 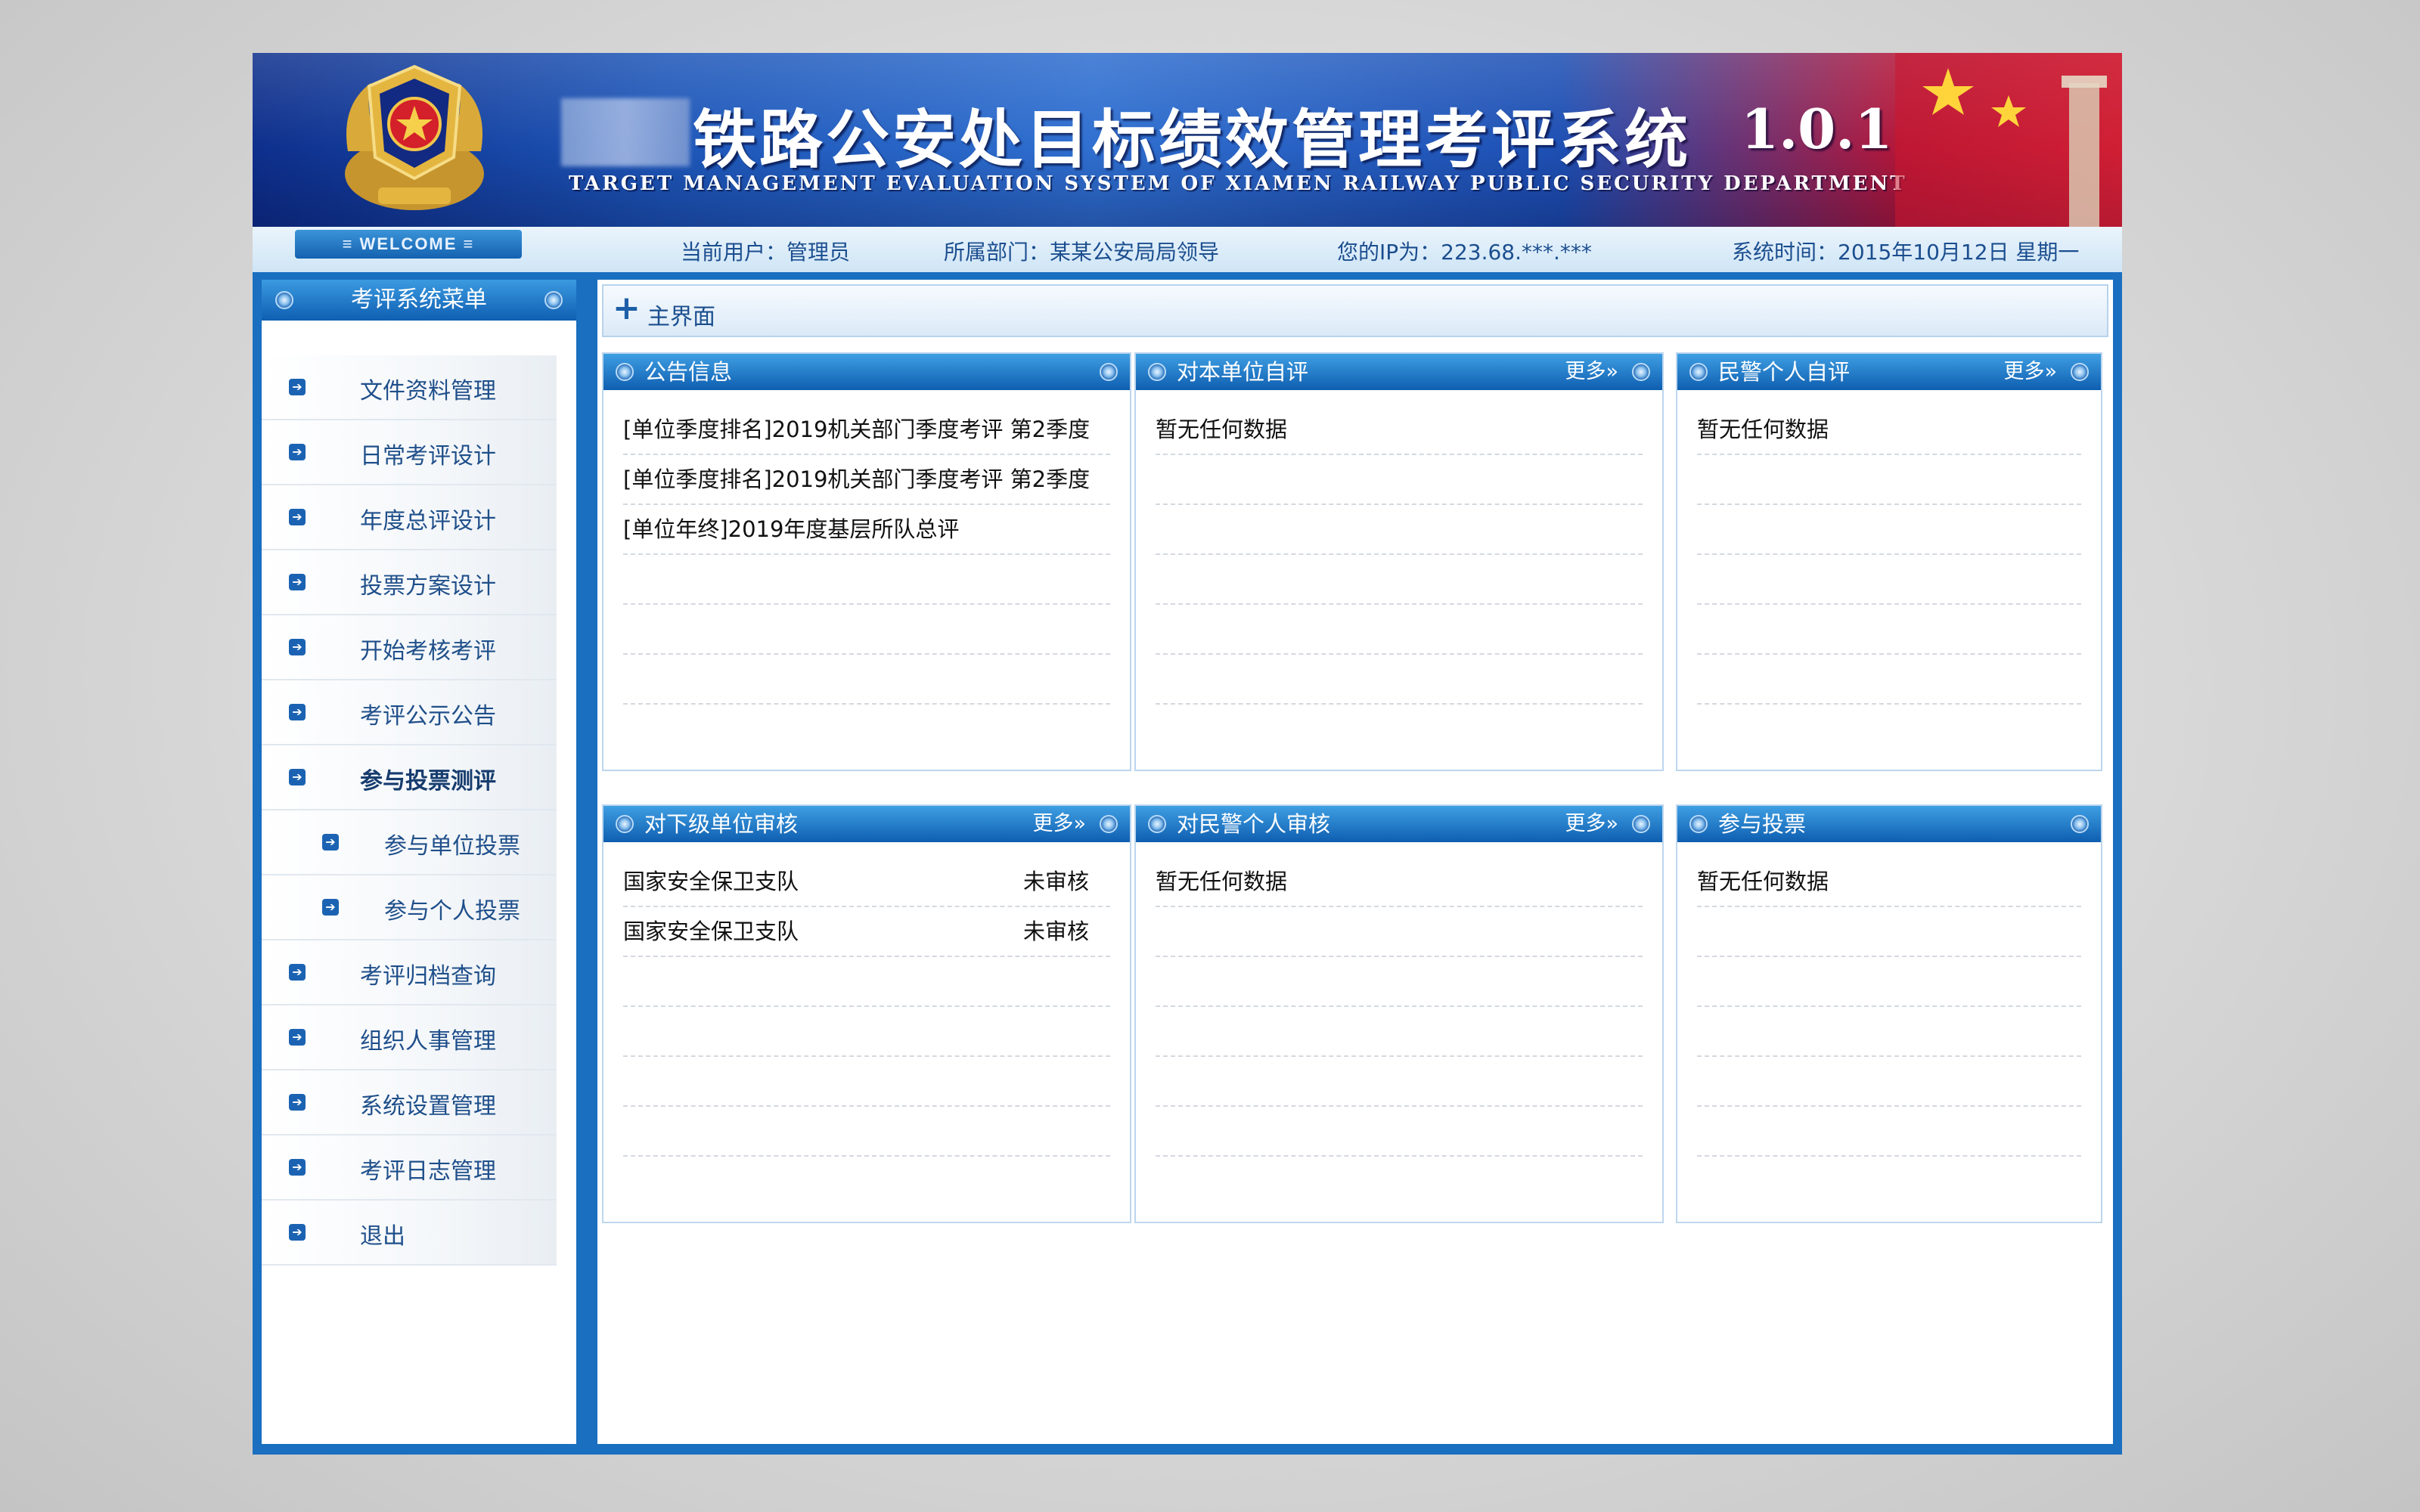 I want to click on menu-item-archive-query: ➔ 考评归档查询, so click(x=409, y=972).